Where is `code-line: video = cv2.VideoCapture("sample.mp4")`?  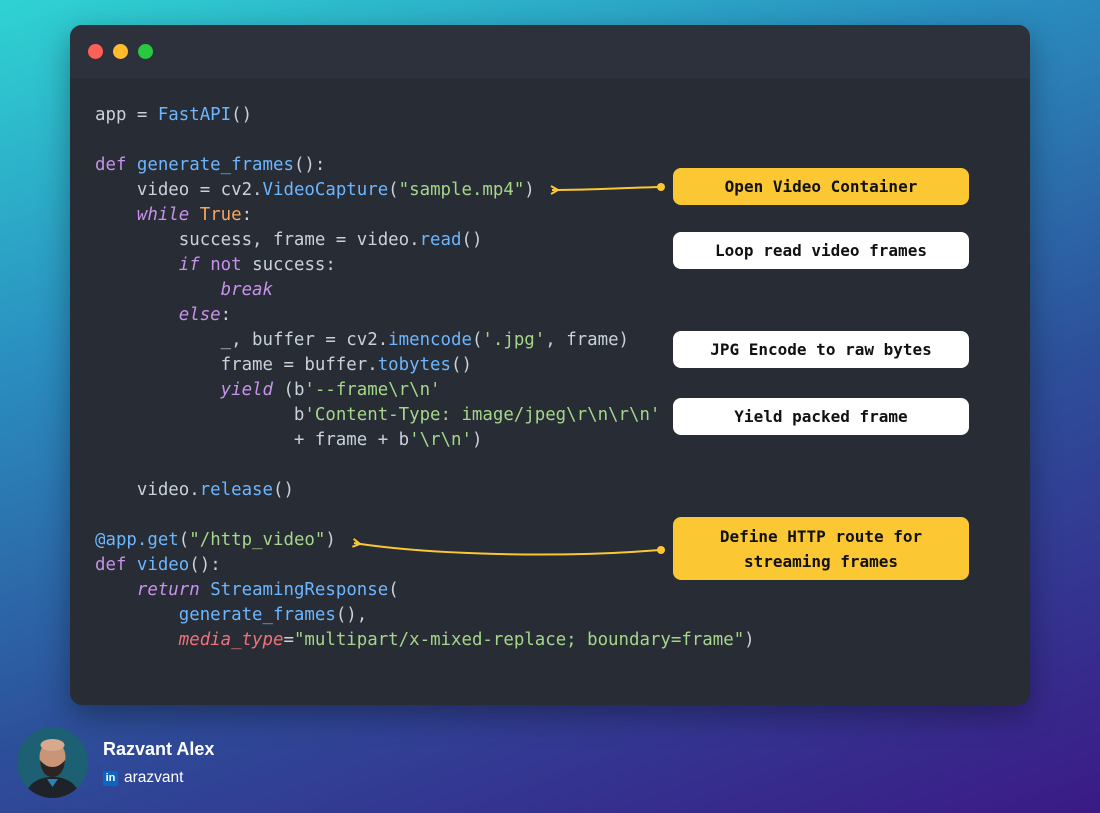
code-line: video = cv2.VideoCapture("sample.mp4") is located at coordinates (425, 190).